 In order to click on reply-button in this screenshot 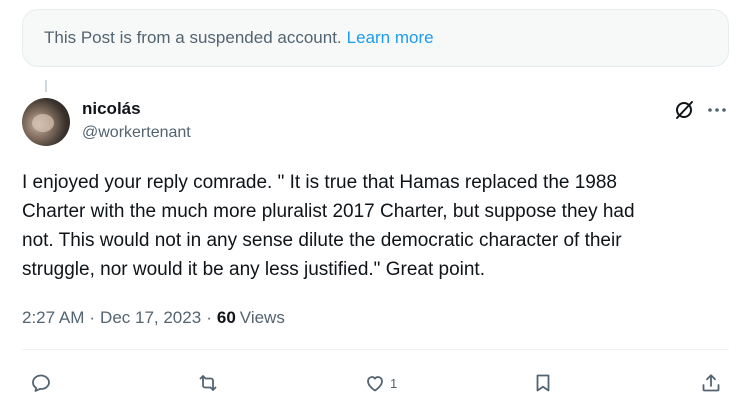, I will do `click(41, 383)`.